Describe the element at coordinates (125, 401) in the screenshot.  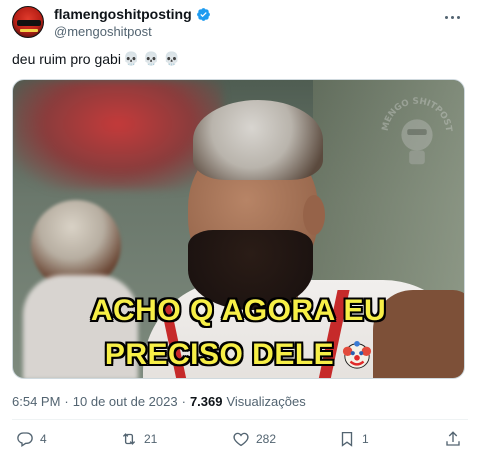
I see `post-date: 10 de out de 2023` at that location.